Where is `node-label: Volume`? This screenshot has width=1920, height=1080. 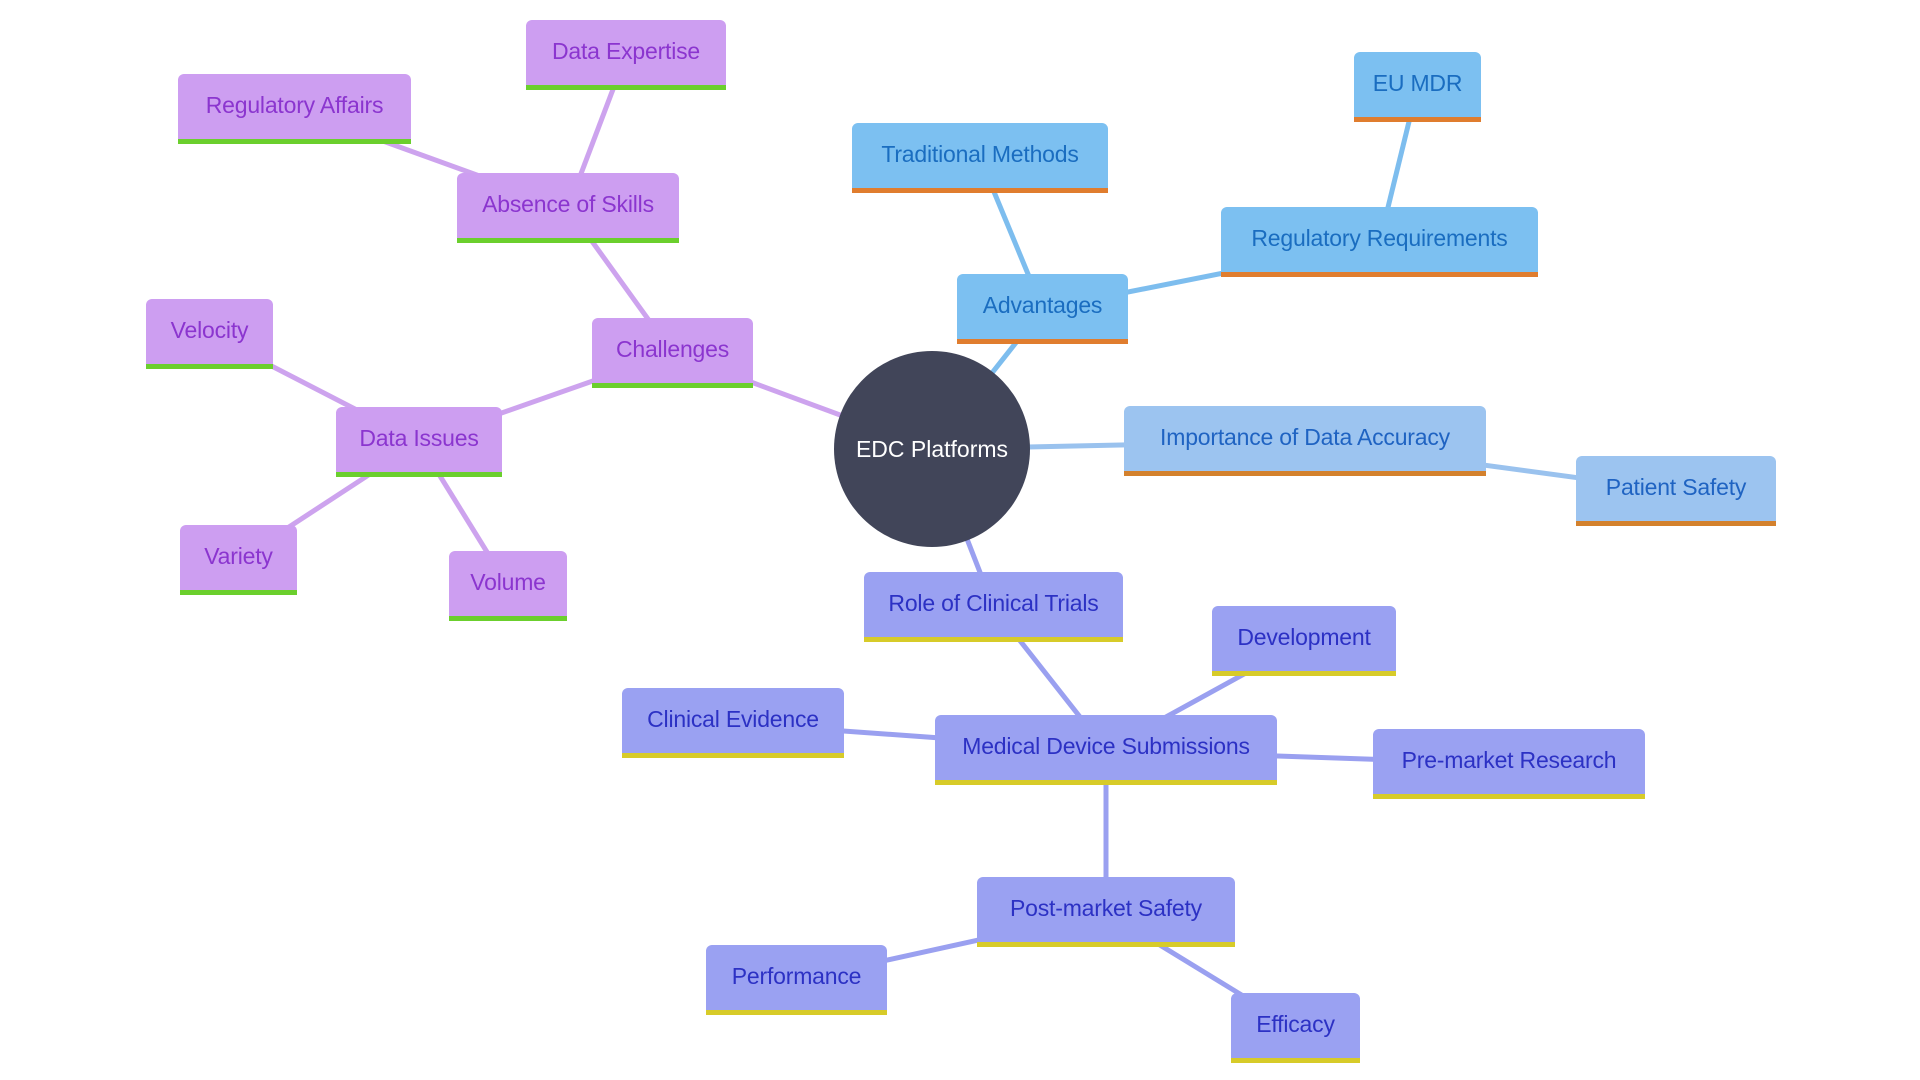 node-label: Volume is located at coordinates (508, 582).